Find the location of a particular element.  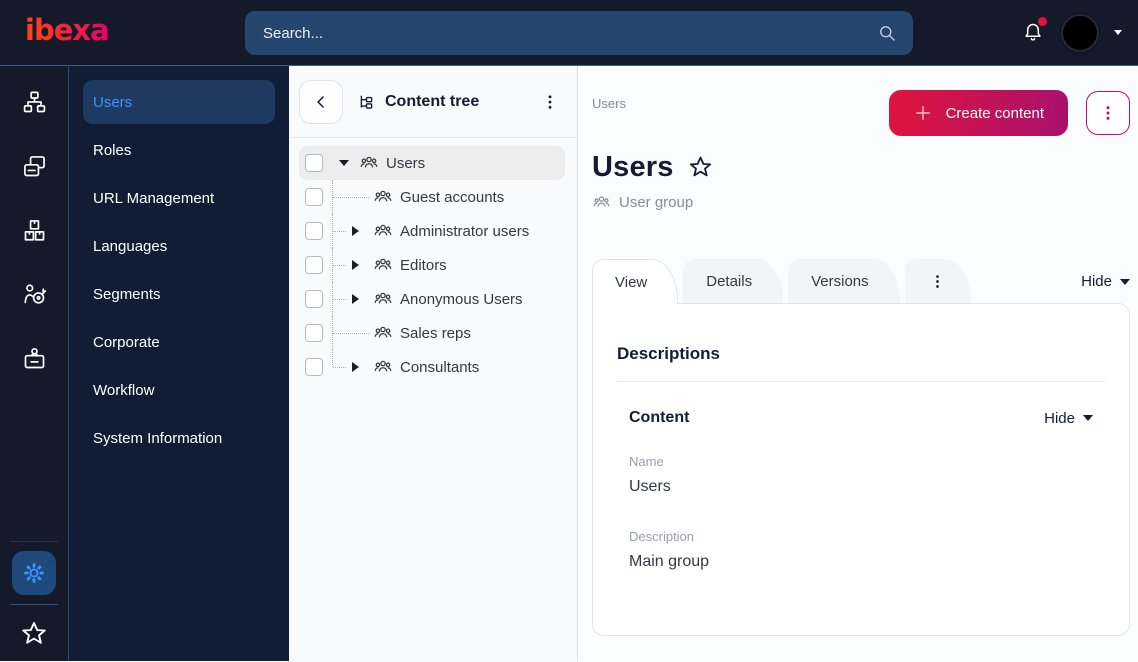

search-icon is located at coordinates (887, 33).